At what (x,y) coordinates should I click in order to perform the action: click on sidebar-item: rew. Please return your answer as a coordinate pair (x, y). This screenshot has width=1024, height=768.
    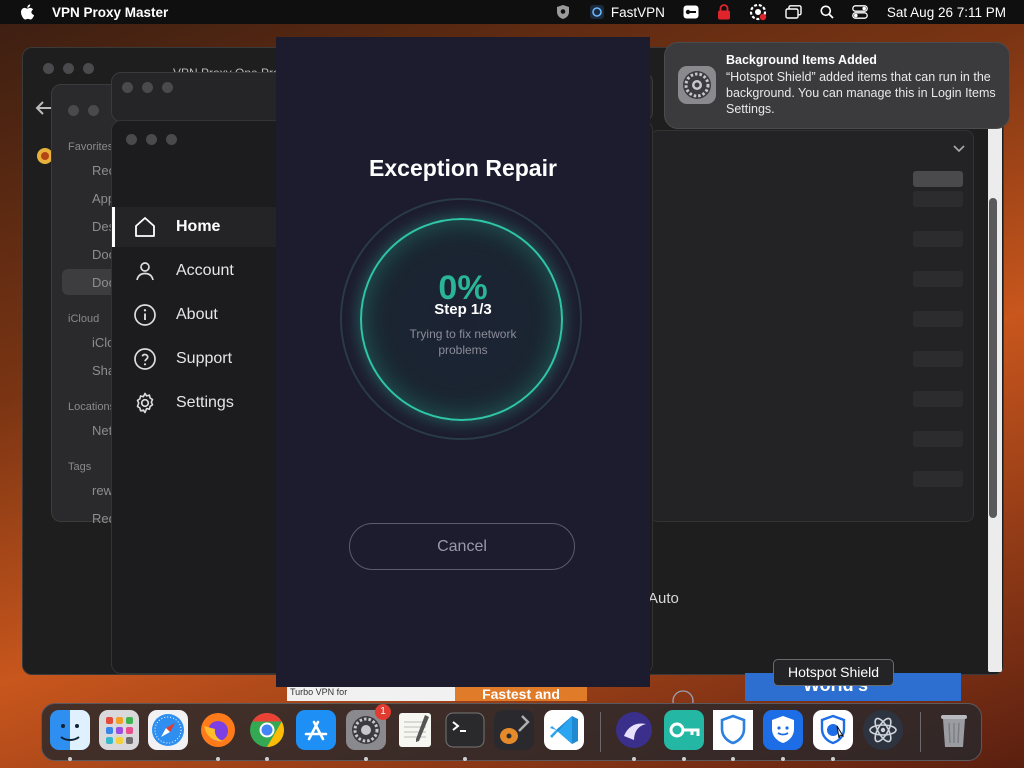
    Looking at the image, I should click on (102, 490).